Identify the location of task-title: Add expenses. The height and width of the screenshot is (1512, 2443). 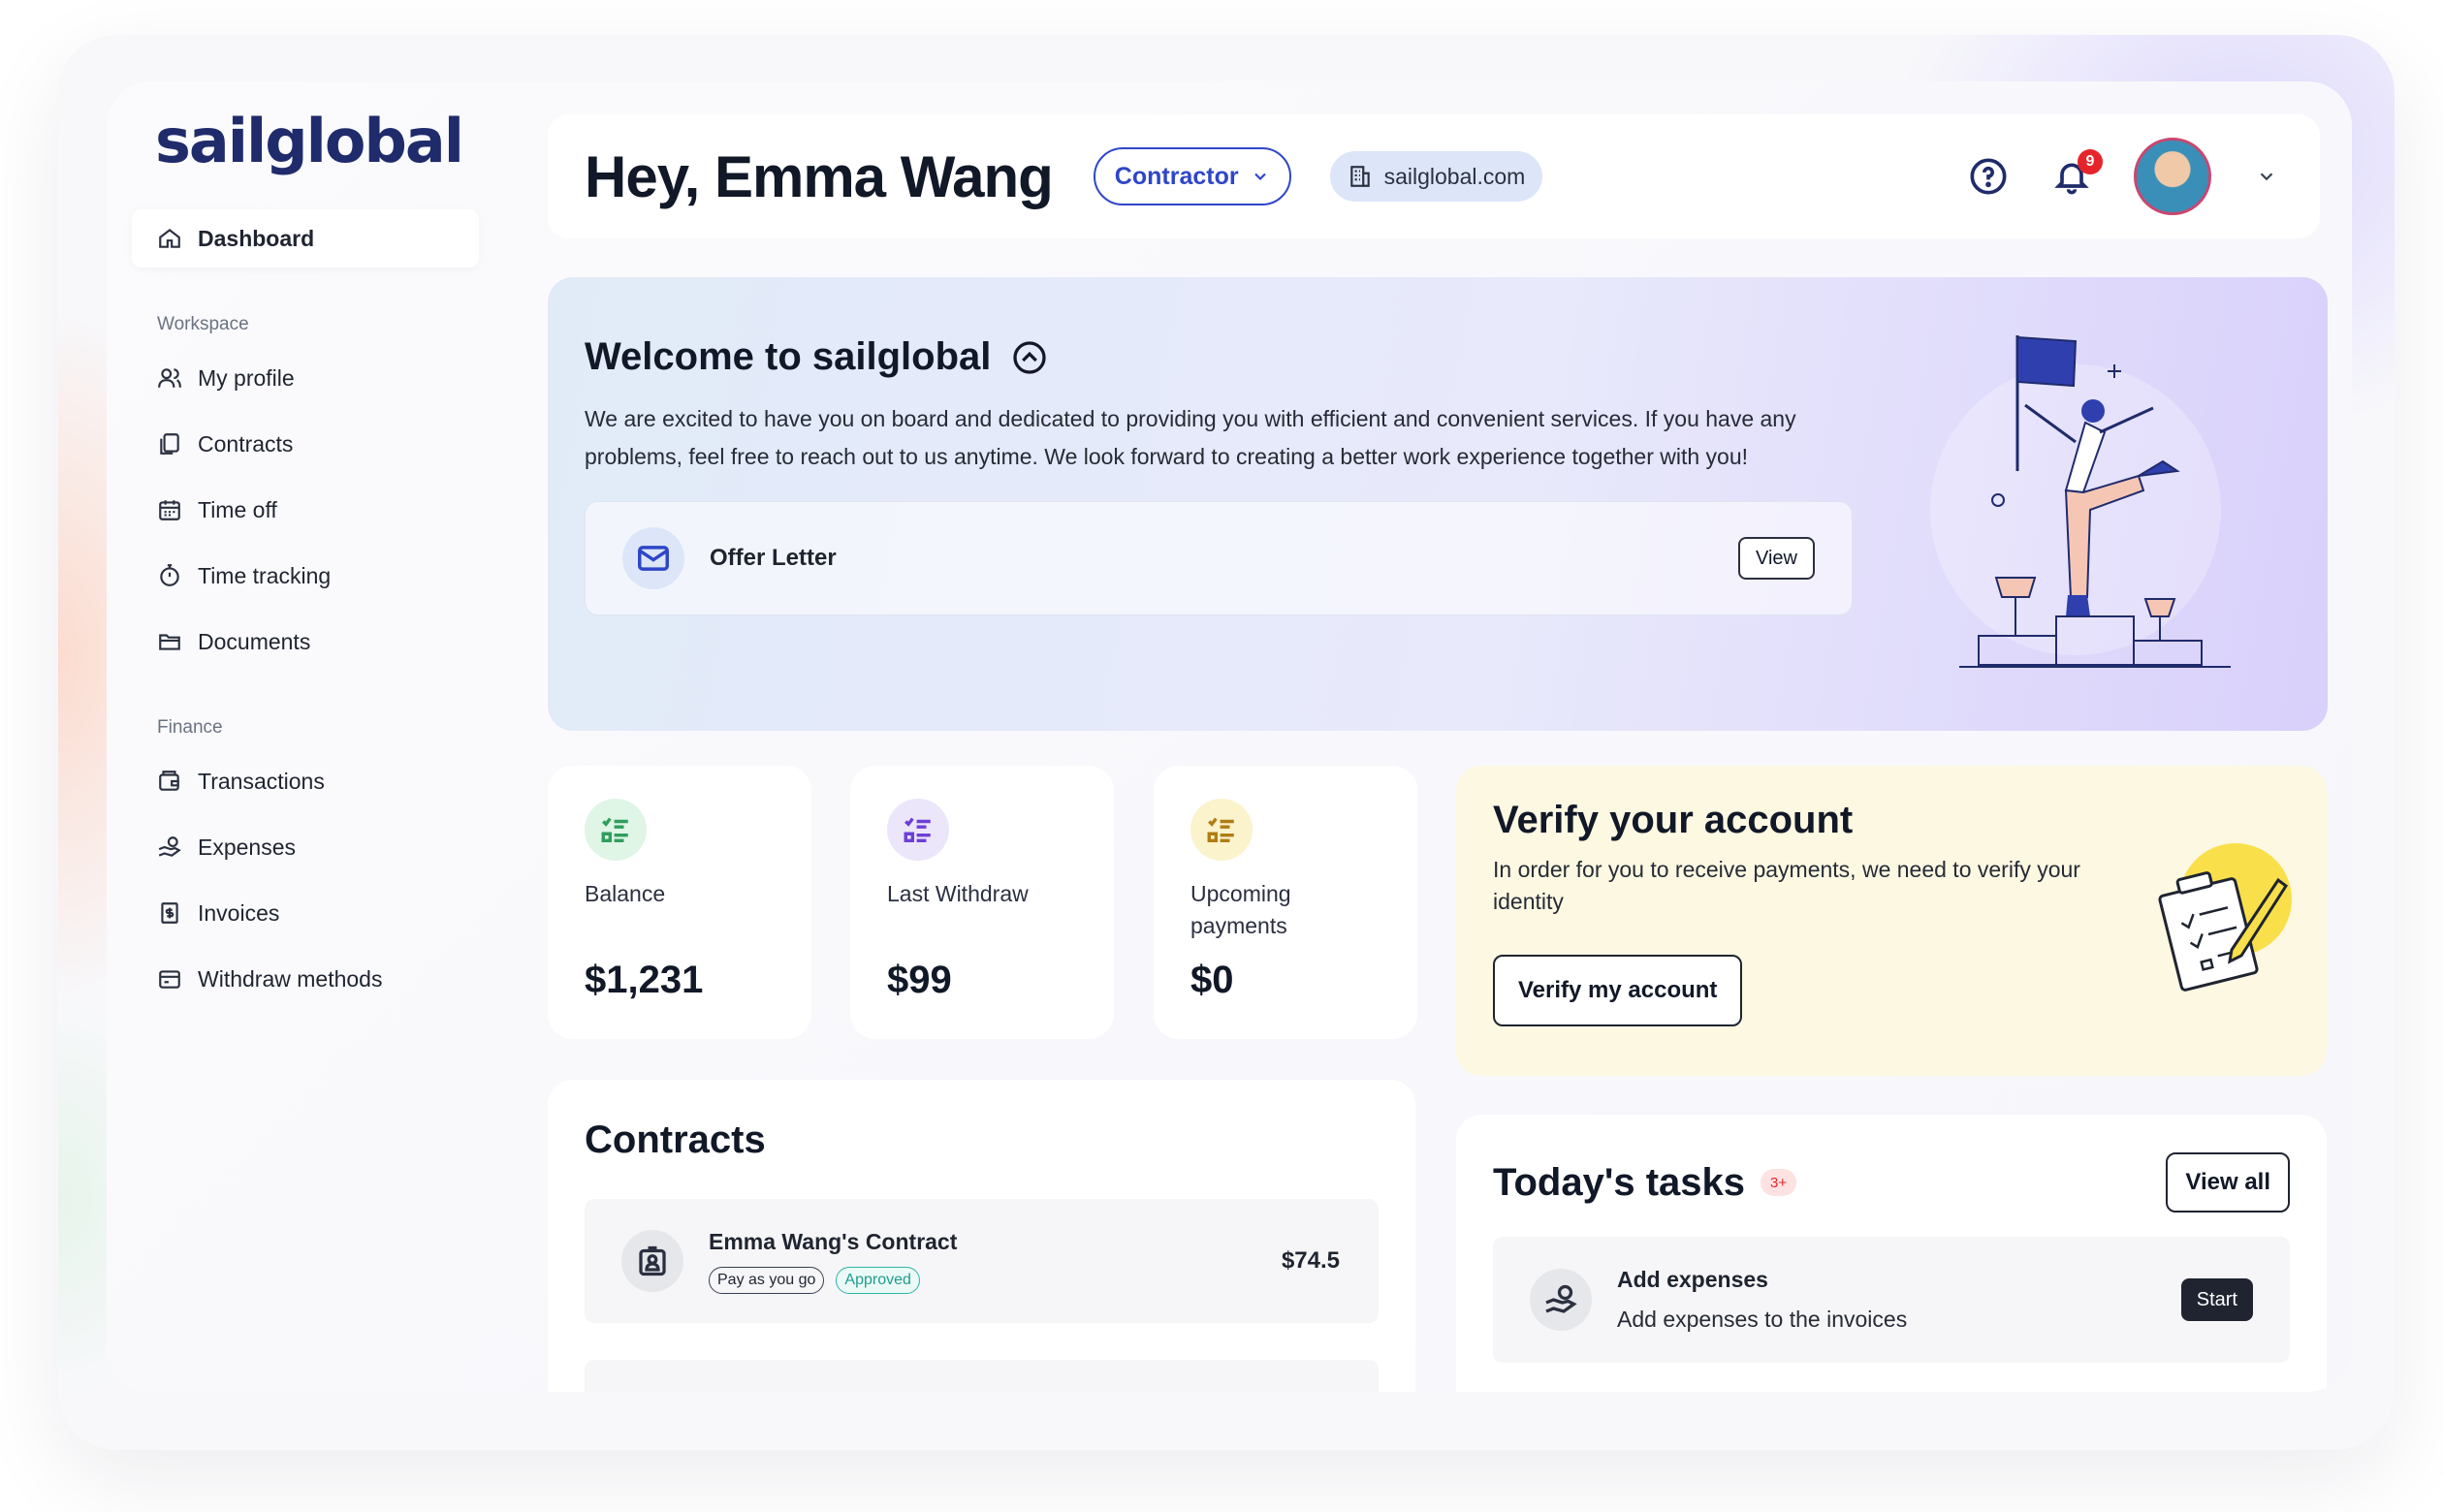
(1692, 1279).